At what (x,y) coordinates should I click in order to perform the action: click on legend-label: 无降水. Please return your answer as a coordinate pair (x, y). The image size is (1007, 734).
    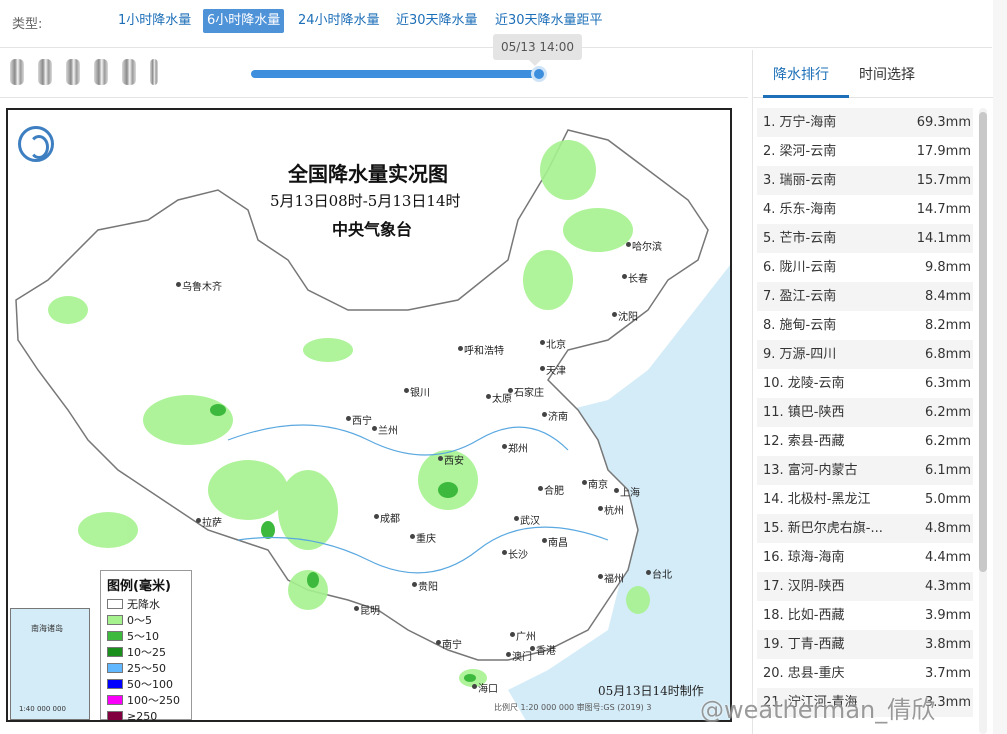
    Looking at the image, I should click on (143, 604).